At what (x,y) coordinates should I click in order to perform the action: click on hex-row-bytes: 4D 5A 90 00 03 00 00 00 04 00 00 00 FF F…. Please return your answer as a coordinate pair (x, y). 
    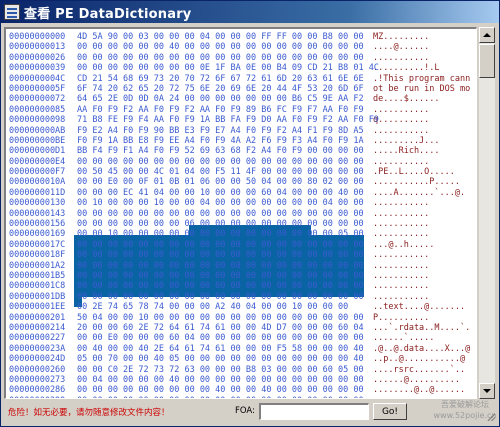
    Looking at the image, I should click on (225, 37).